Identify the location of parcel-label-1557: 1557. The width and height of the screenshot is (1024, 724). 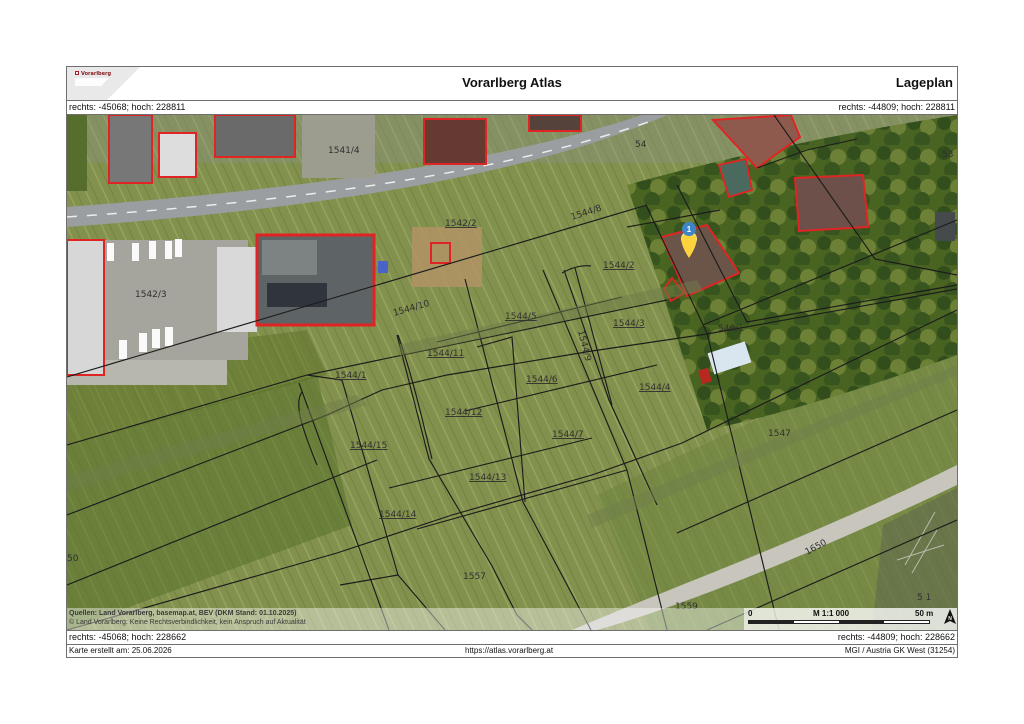
(474, 577).